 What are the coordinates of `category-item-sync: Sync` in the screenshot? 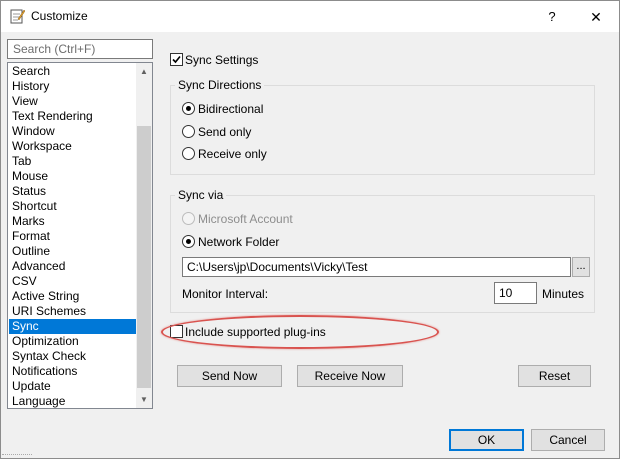 It's located at (72, 326).